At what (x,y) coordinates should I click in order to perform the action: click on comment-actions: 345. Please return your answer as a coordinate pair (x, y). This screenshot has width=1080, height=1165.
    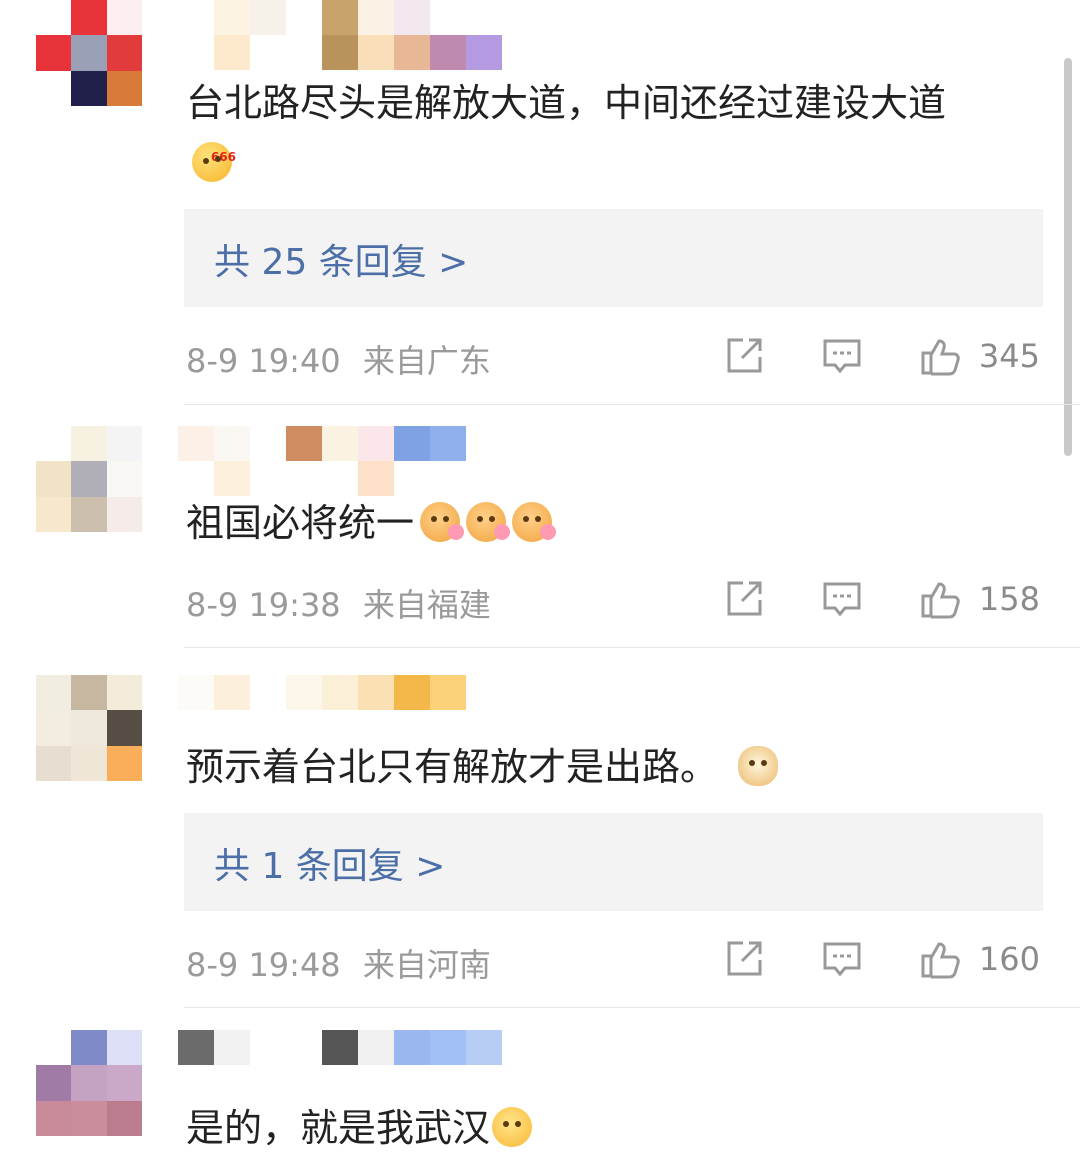
    Looking at the image, I should click on (853, 356).